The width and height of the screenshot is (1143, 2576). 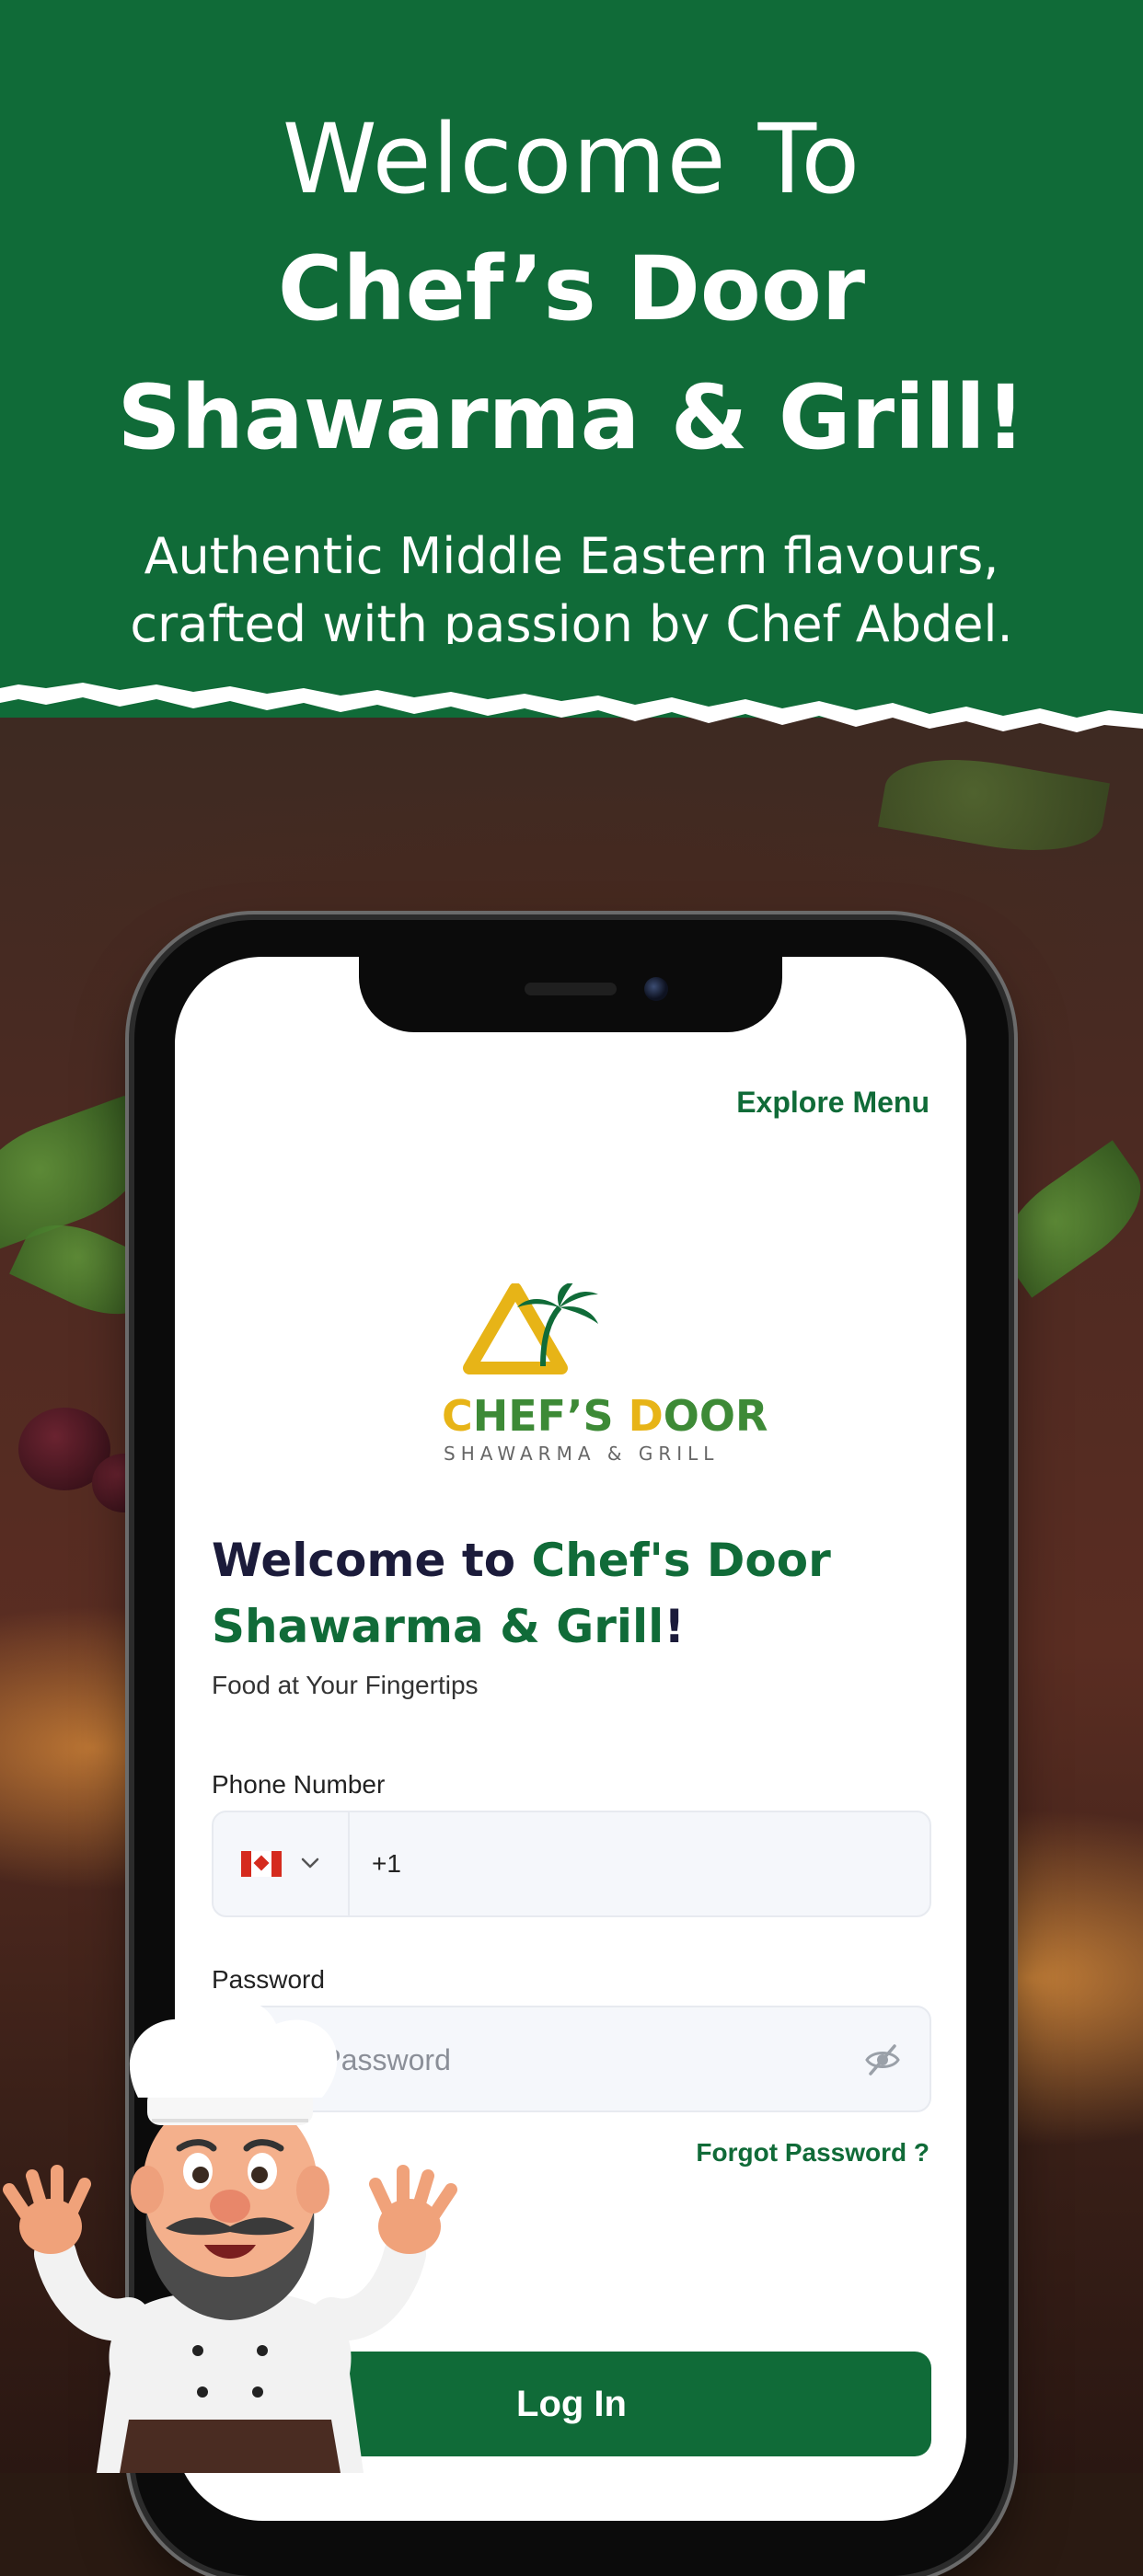 I want to click on app-tagline: Food at Your Fingertips, so click(x=345, y=1685).